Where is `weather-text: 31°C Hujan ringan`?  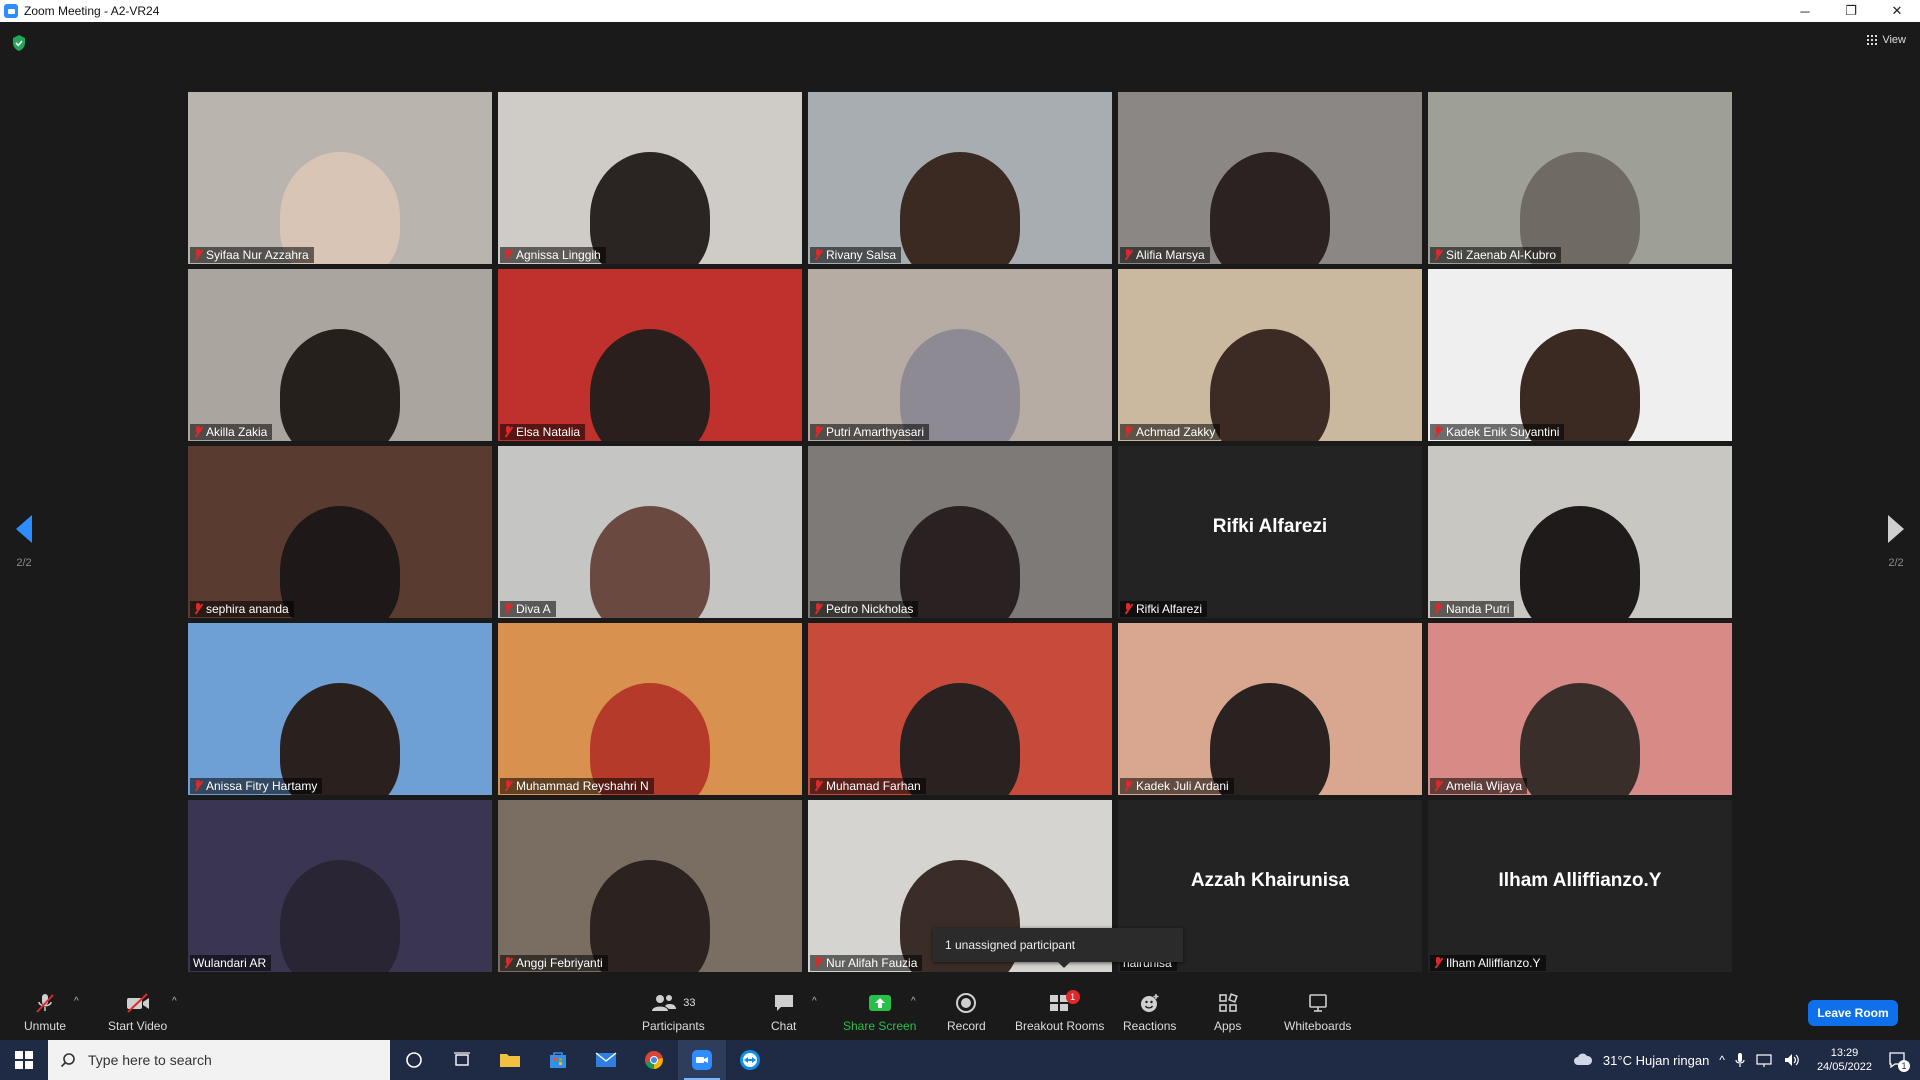 weather-text: 31°C Hujan ringan is located at coordinates (1656, 1060).